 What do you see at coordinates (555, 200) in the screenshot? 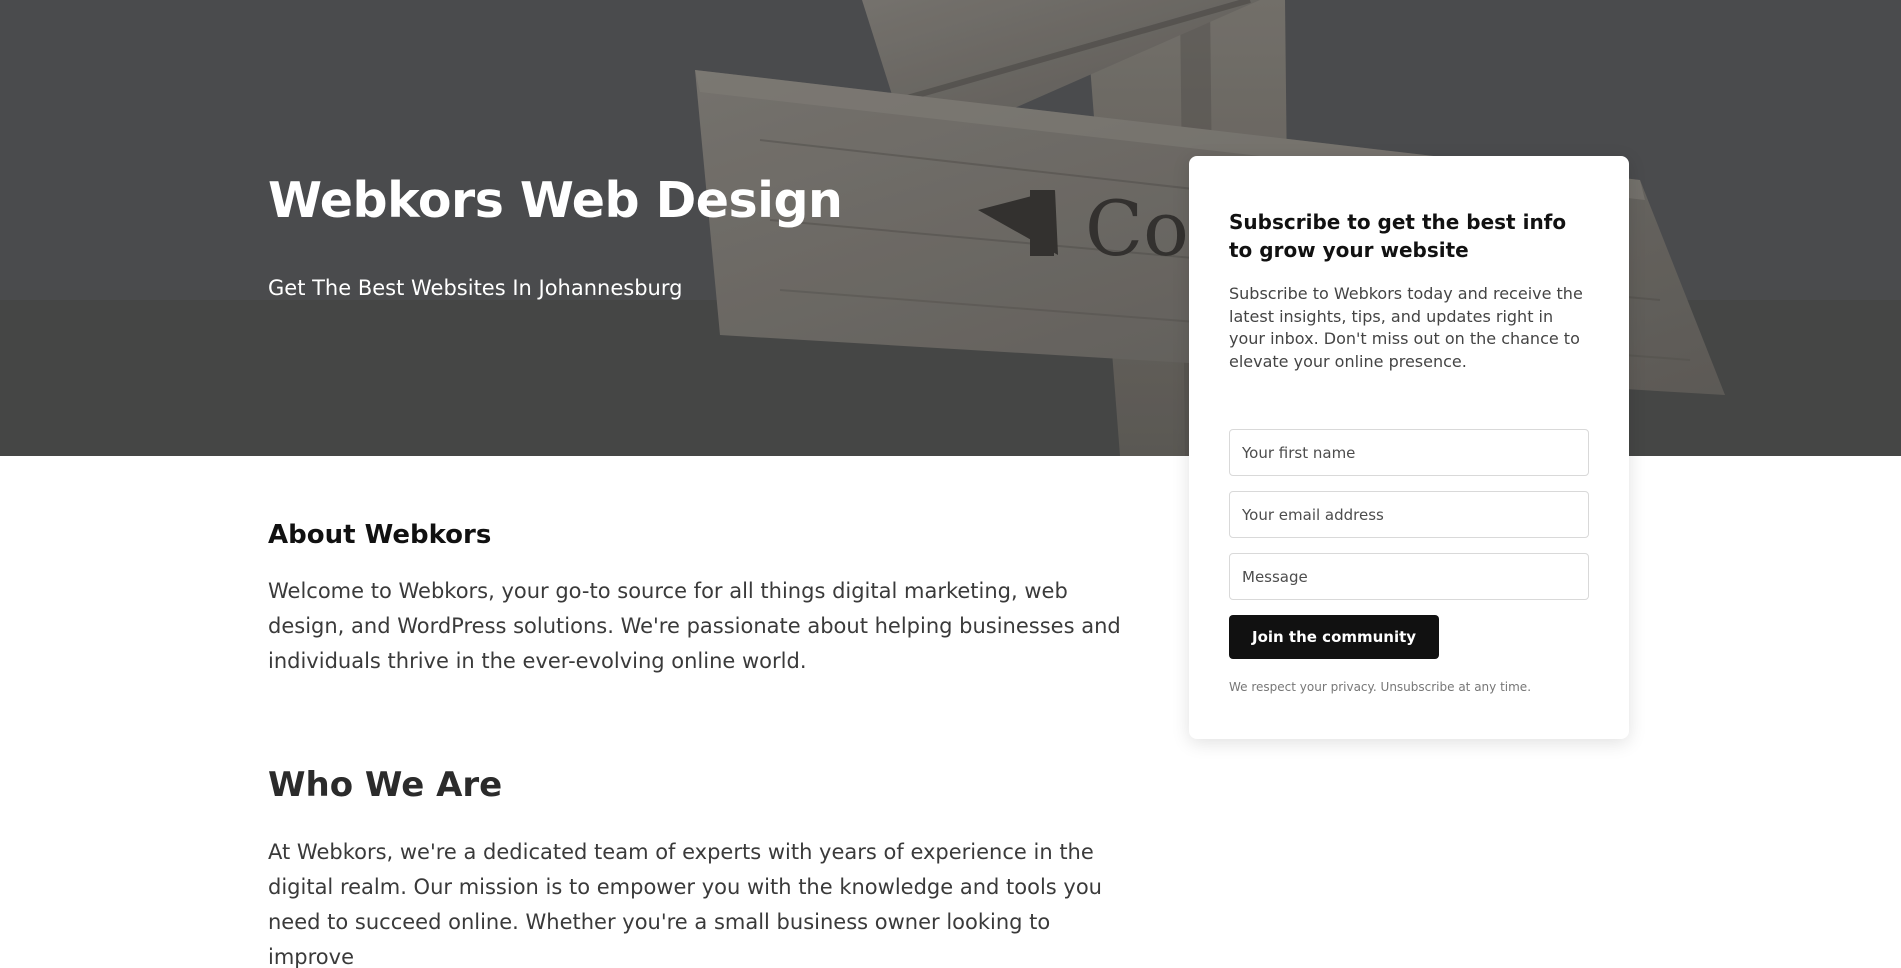
I see `hero-title: Webkors Web Design` at bounding box center [555, 200].